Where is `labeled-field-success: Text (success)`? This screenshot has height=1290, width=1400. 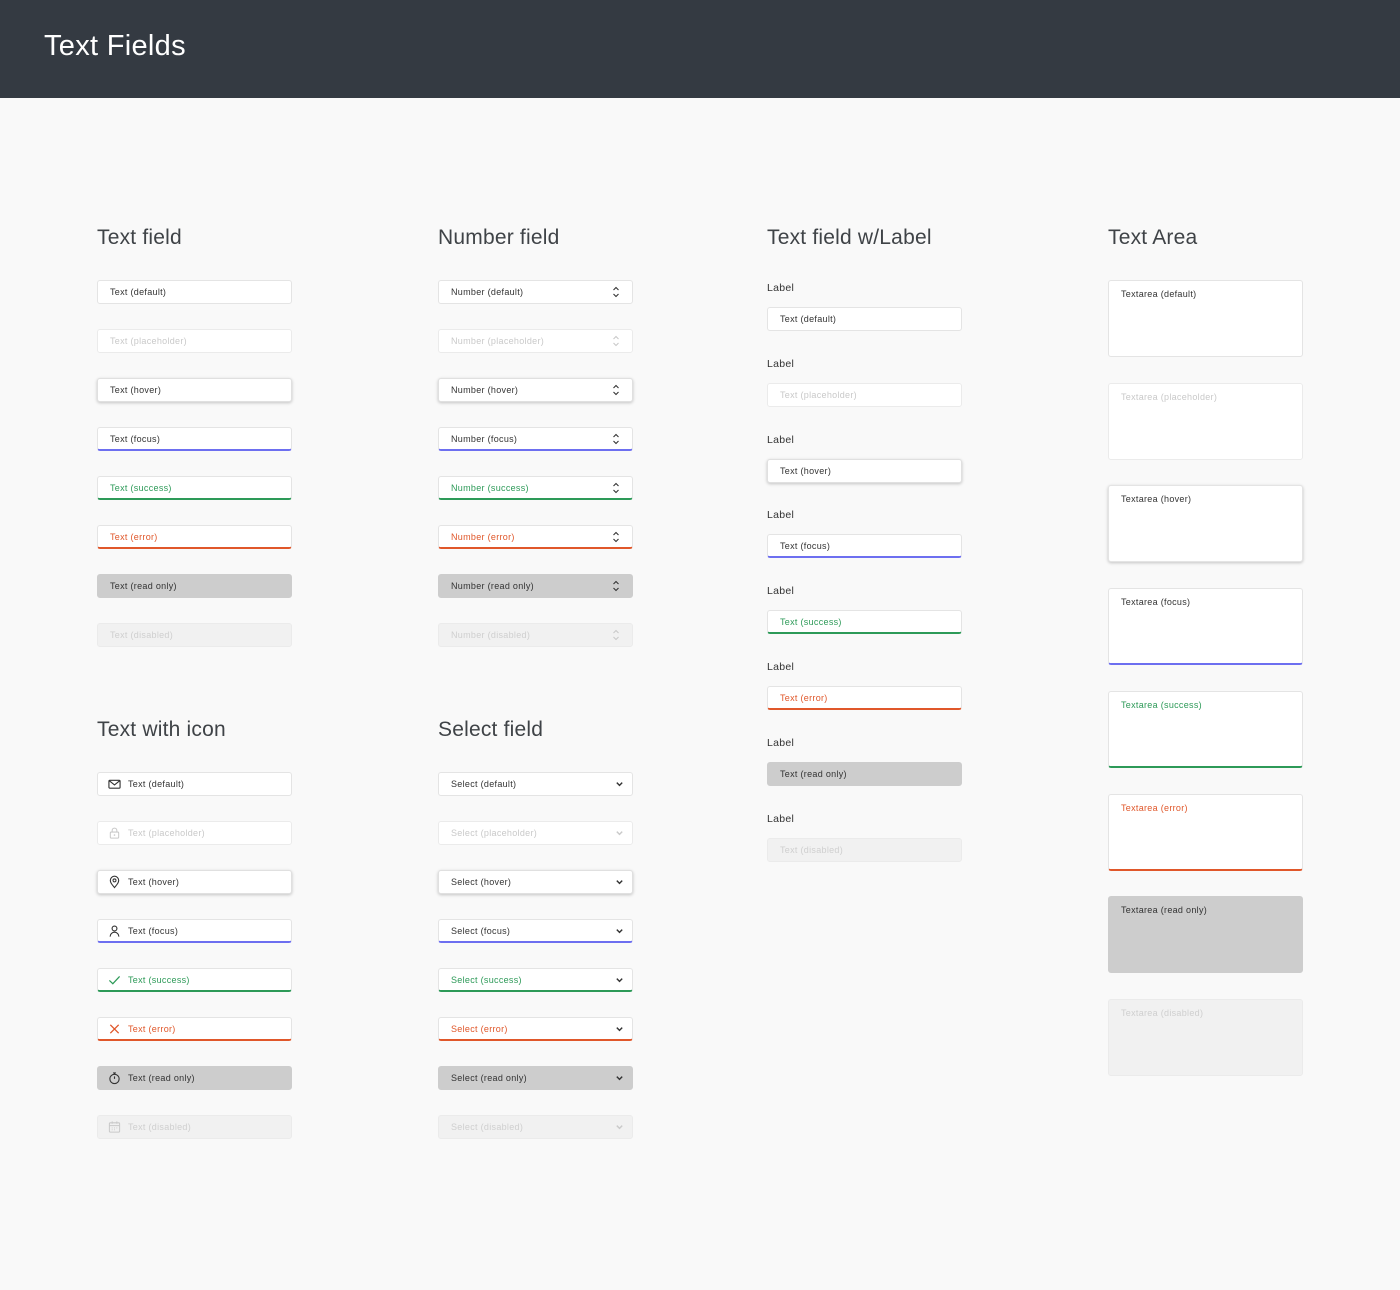 labeled-field-success: Text (success) is located at coordinates (864, 622).